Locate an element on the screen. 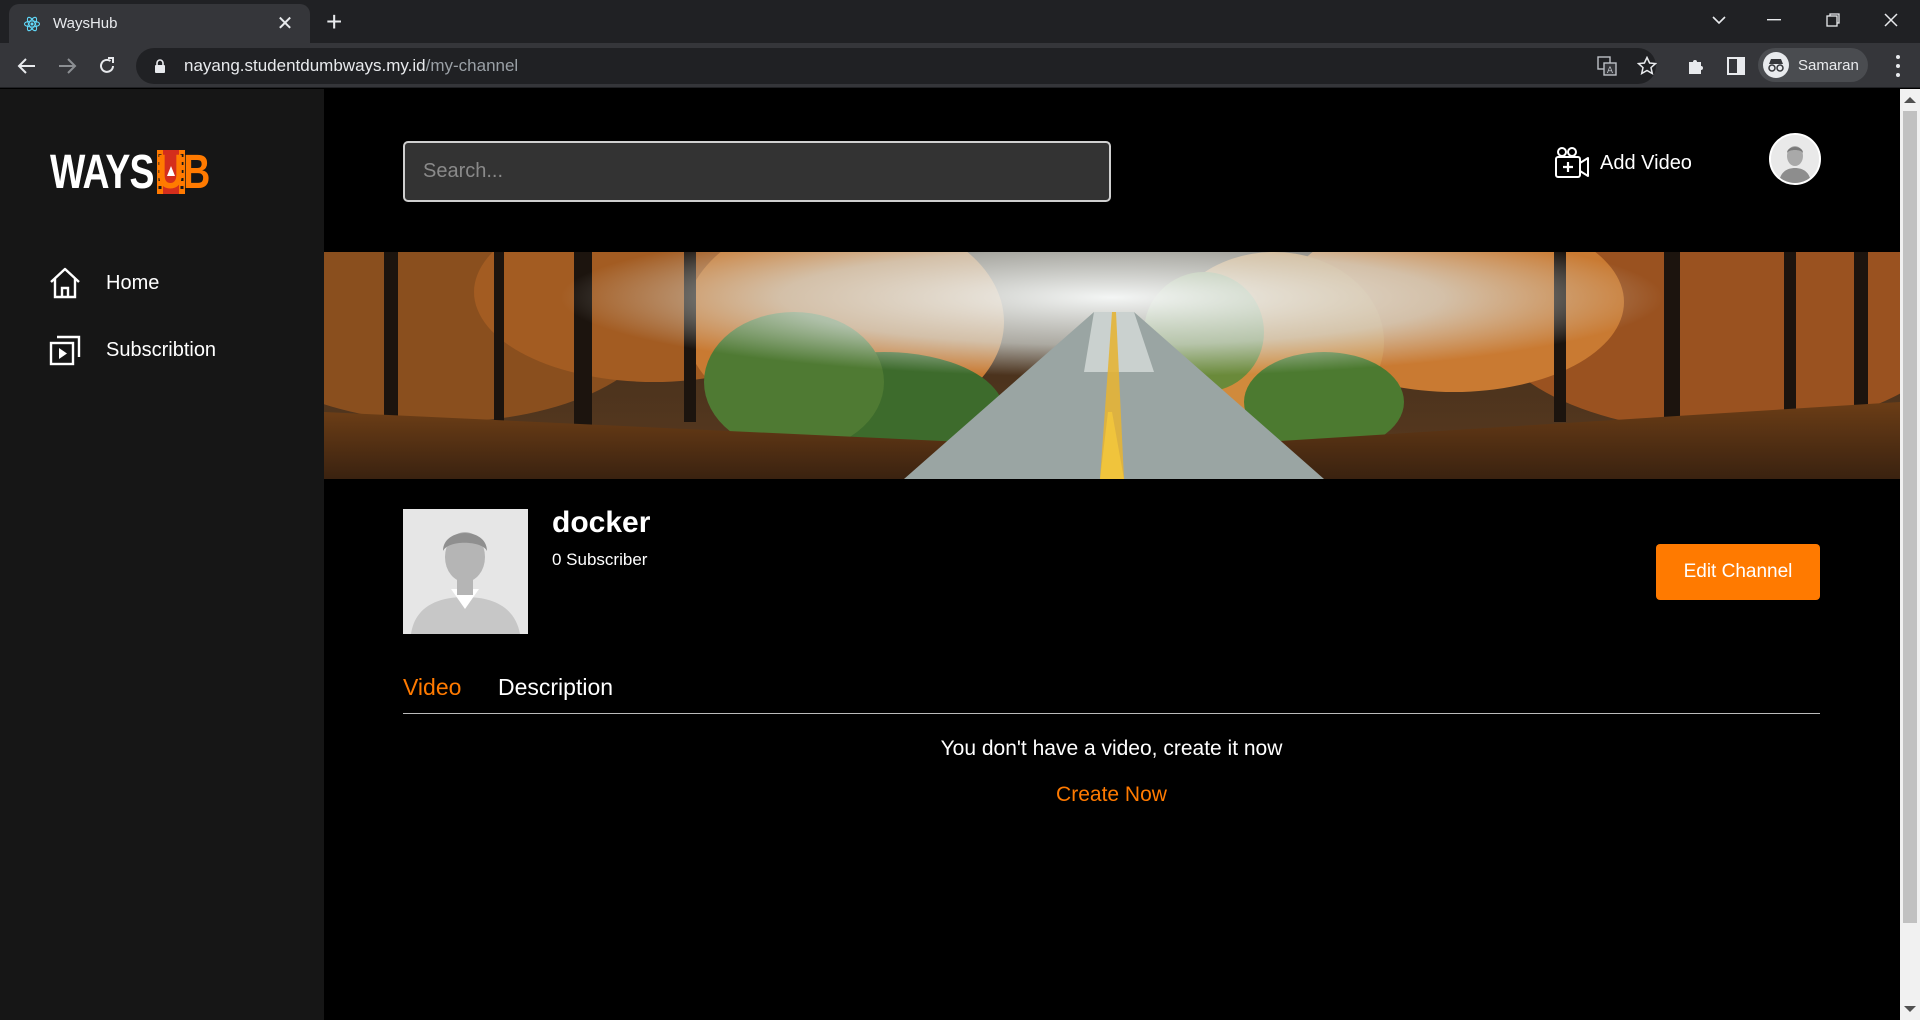 The height and width of the screenshot is (1020, 1920). reload-icon is located at coordinates (107, 66).